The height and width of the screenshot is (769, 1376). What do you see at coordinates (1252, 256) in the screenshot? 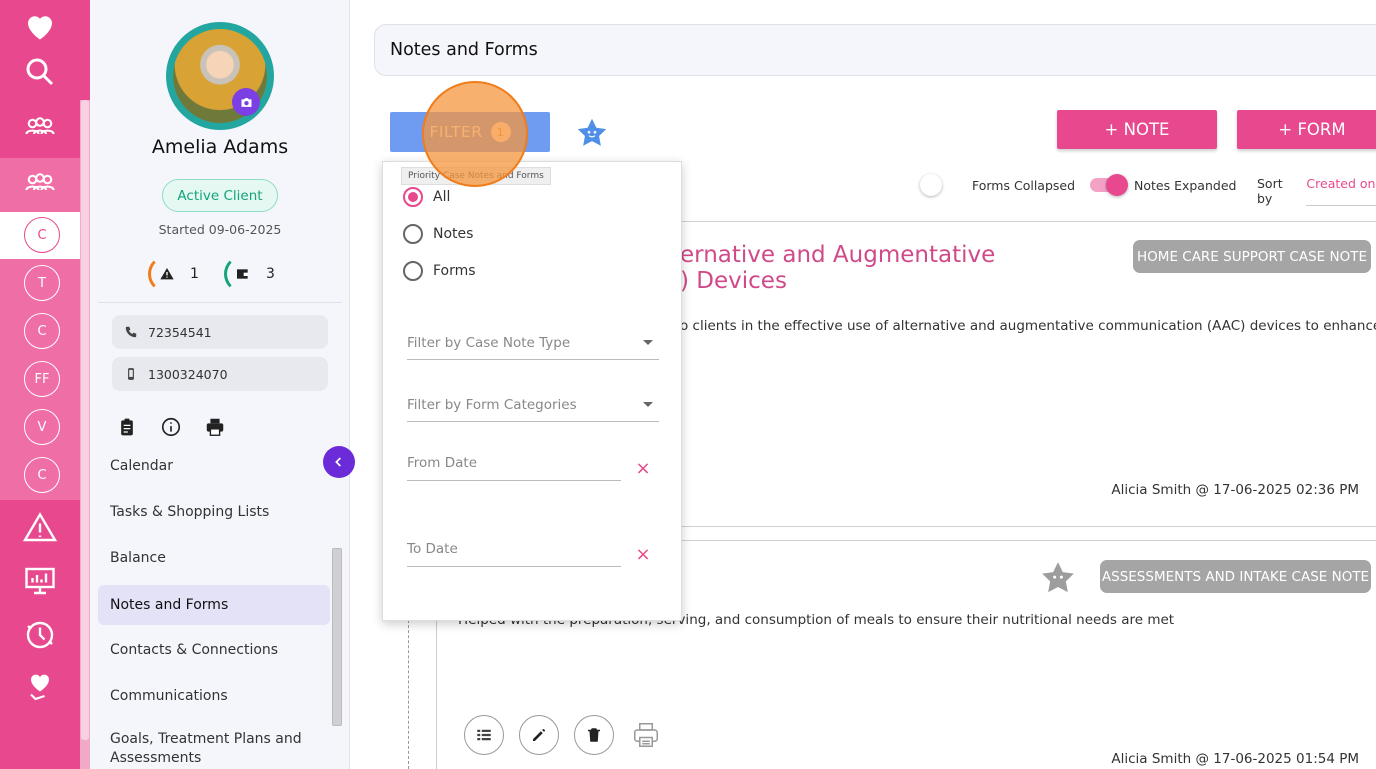
I see `case-note-type-tag: HOME CARE SUPPORT CASE NOTE` at bounding box center [1252, 256].